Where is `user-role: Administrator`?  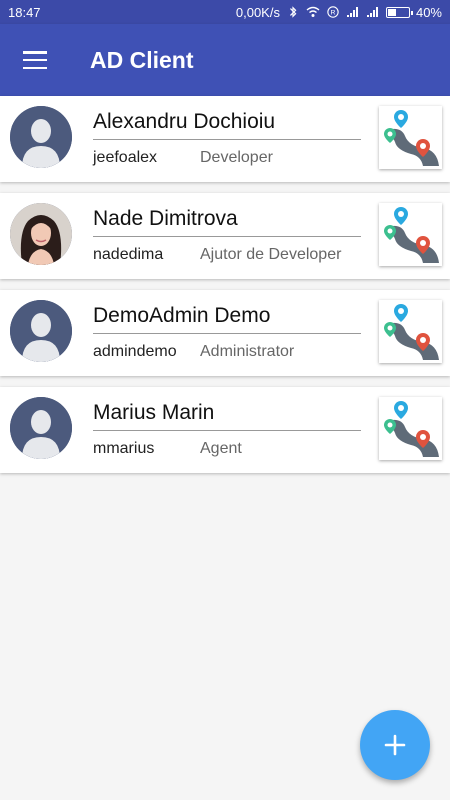
user-role: Administrator is located at coordinates (247, 351).